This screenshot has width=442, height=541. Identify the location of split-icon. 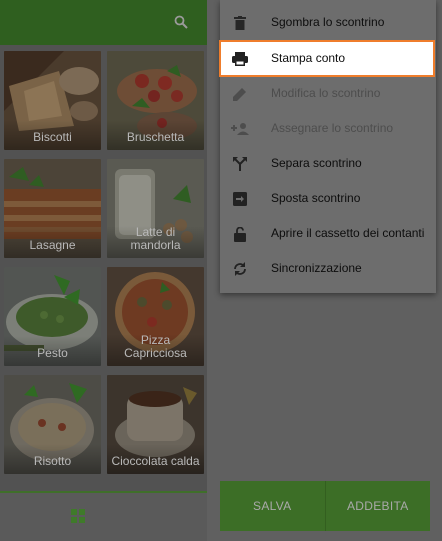
(240, 164).